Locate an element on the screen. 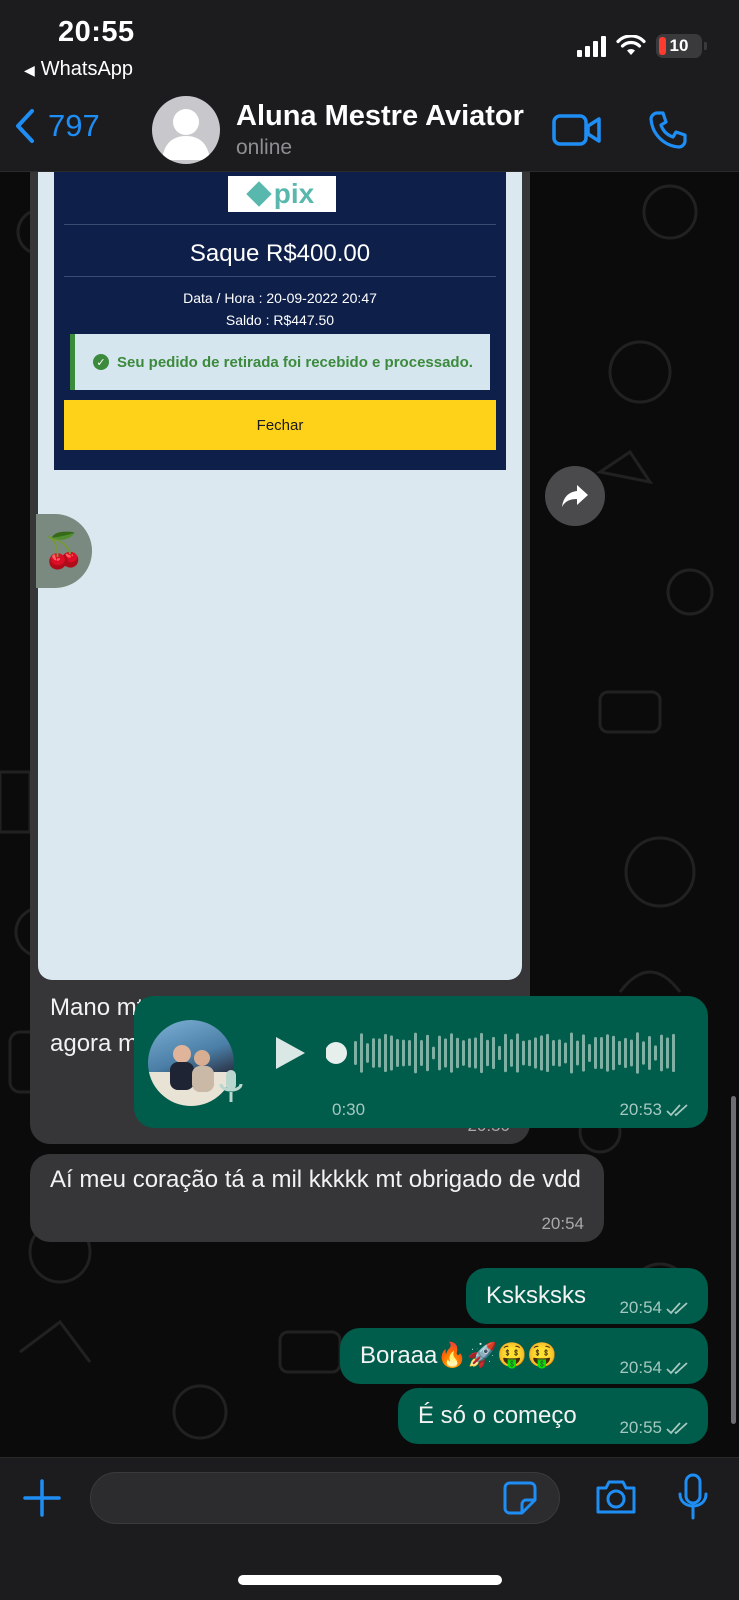 The image size is (739, 1600). back-app-label: WhatsApp is located at coordinates (87, 69).